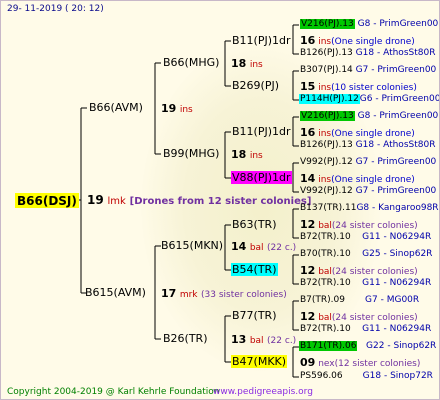  What do you see at coordinates (263, 392) in the screenshot?
I see `website-link: www.pedigreeapis.org` at bounding box center [263, 392].